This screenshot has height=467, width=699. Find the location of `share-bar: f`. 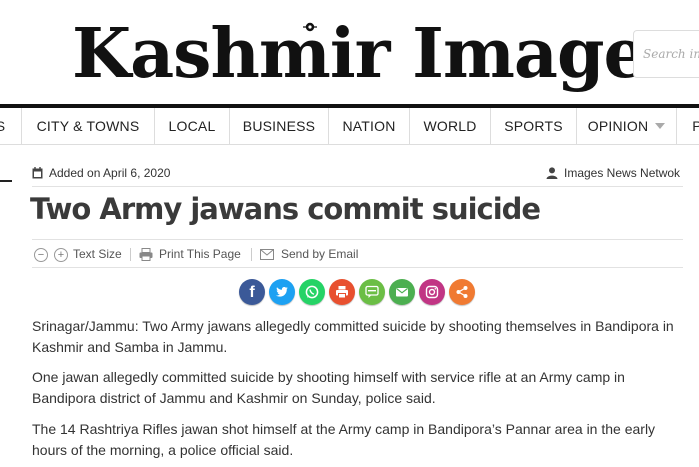

share-bar: f is located at coordinates (349, 293).